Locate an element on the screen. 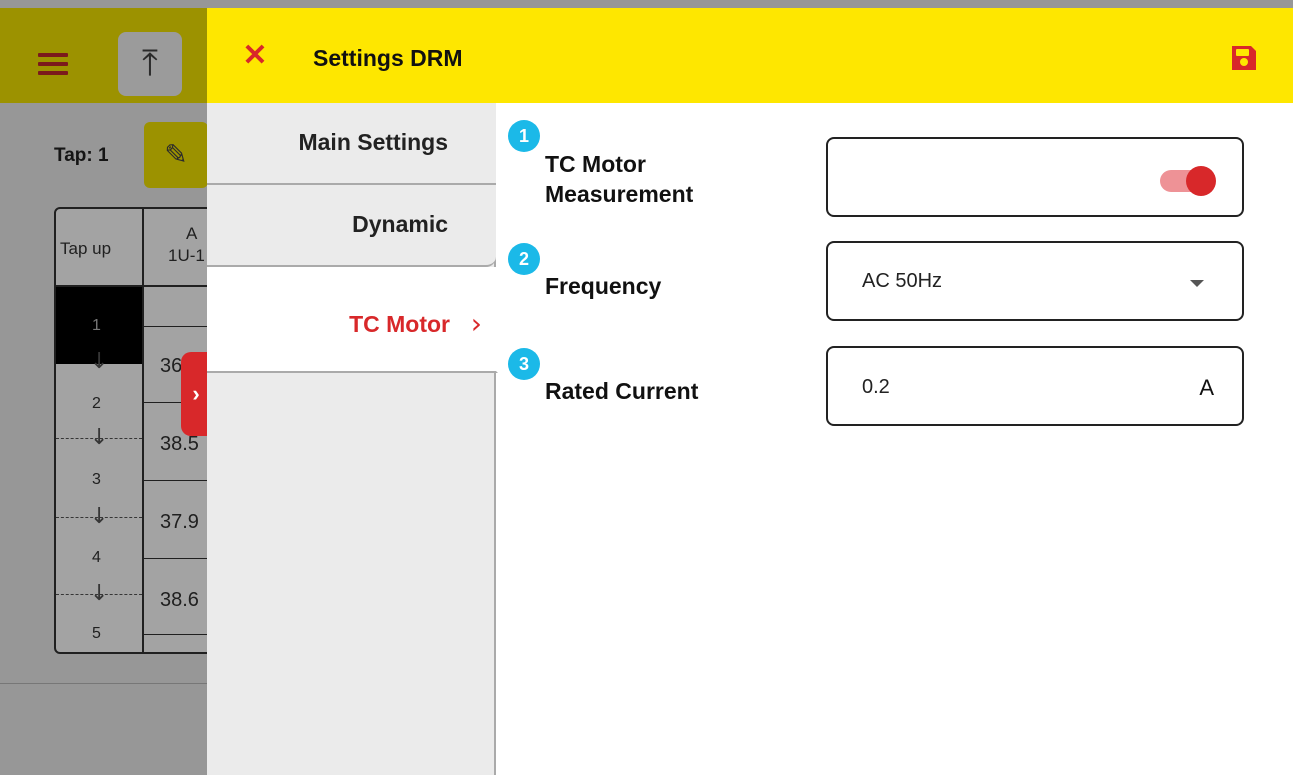  tc-motor-measurement-label: TC Motor Measurement is located at coordinates (619, 179).